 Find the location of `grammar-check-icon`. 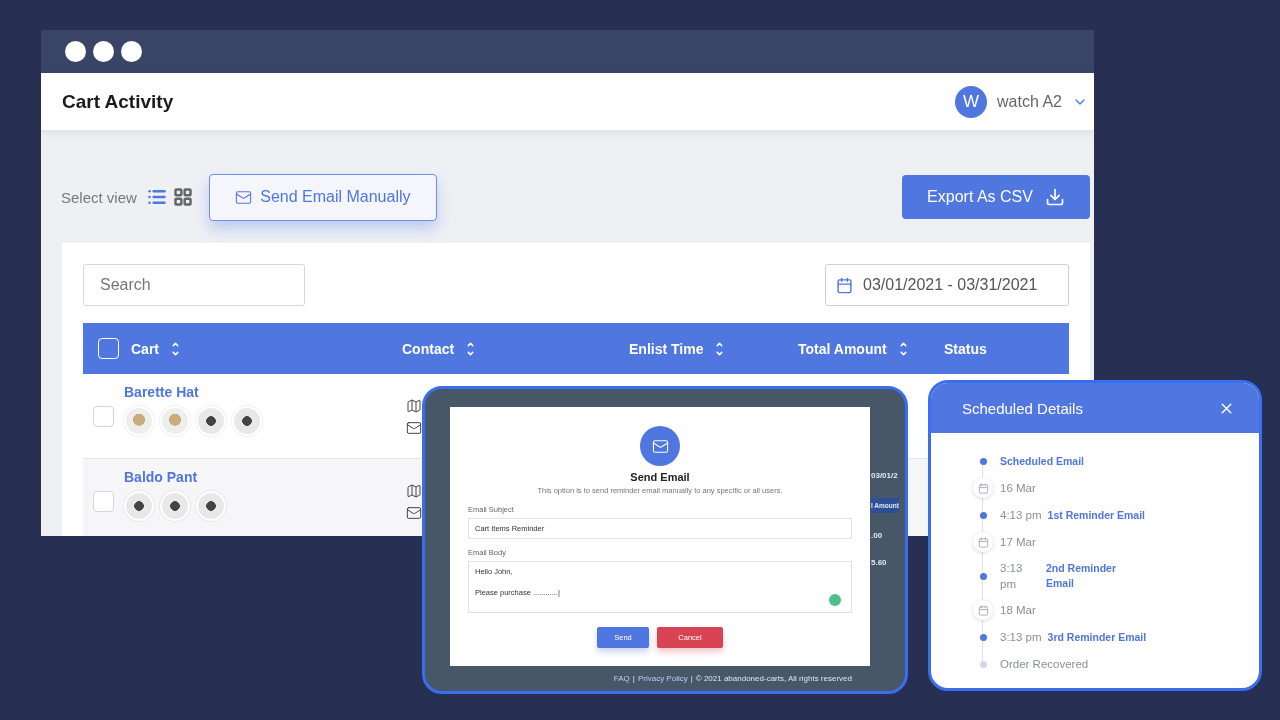

grammar-check-icon is located at coordinates (835, 600).